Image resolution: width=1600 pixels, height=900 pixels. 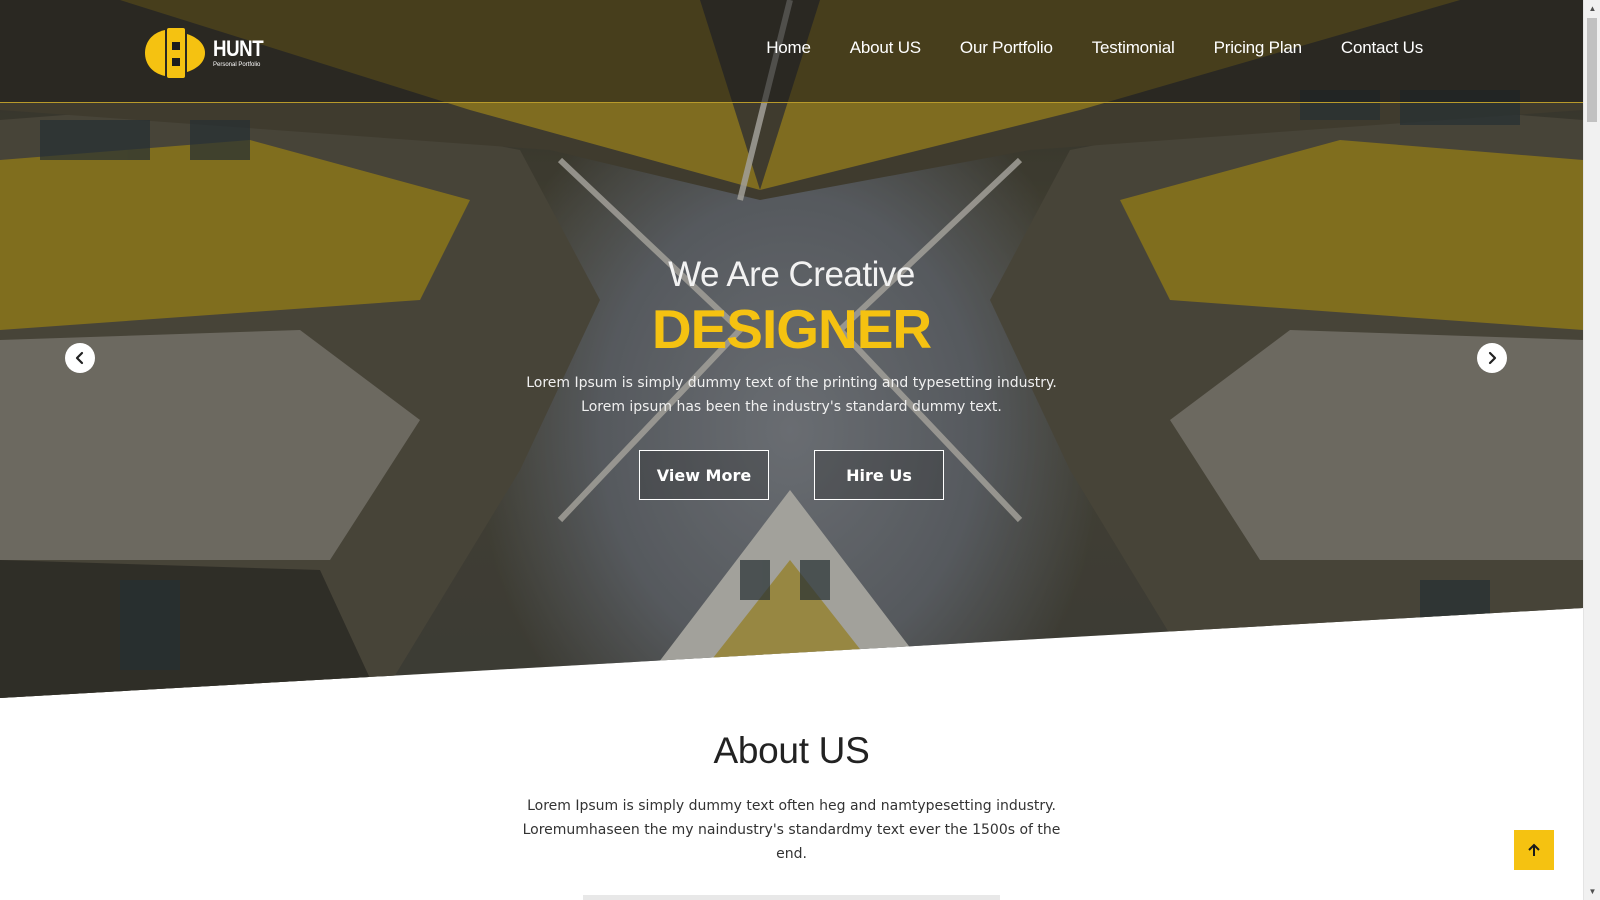 What do you see at coordinates (1258, 48) in the screenshot?
I see `nav-item-pricing-plan: Pricing Plan` at bounding box center [1258, 48].